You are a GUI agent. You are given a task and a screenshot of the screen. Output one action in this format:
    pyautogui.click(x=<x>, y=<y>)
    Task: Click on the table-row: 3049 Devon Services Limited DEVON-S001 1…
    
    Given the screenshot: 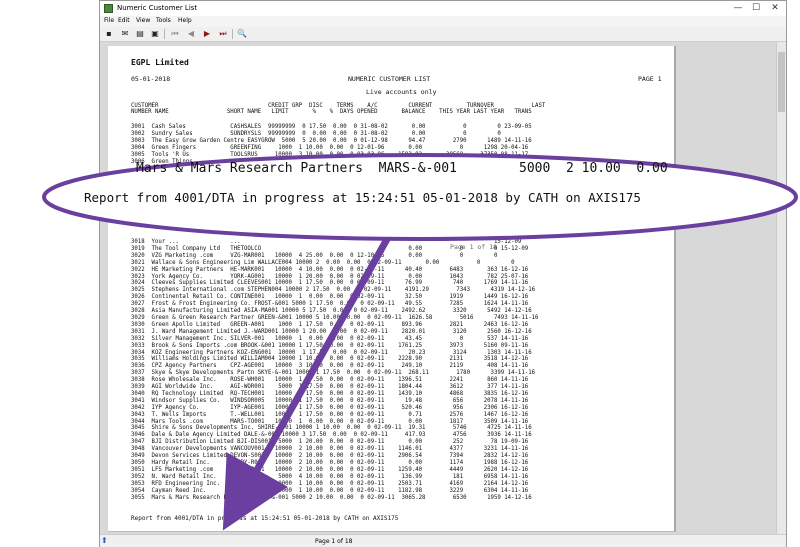 What is the action you would take?
    pyautogui.click(x=330, y=456)
    